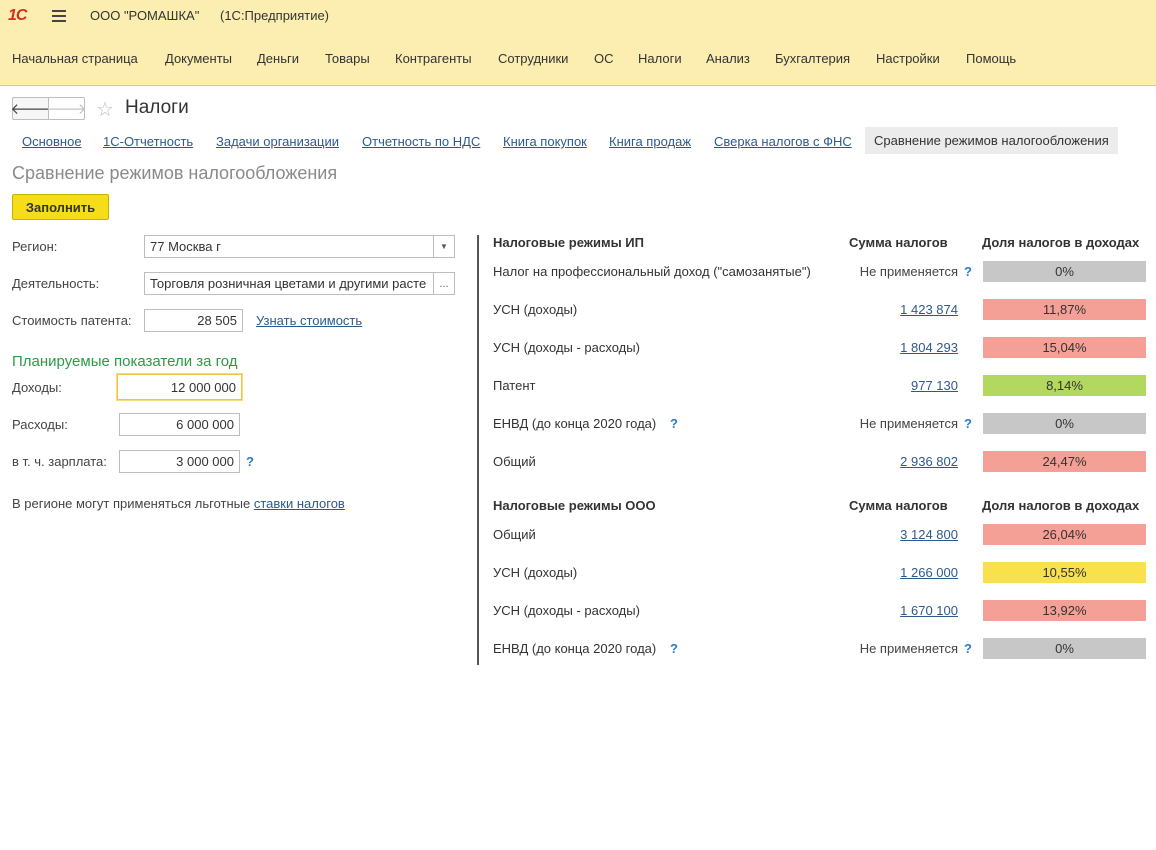  Describe the element at coordinates (59, 16) in the screenshot. I see `menu-icon` at that location.